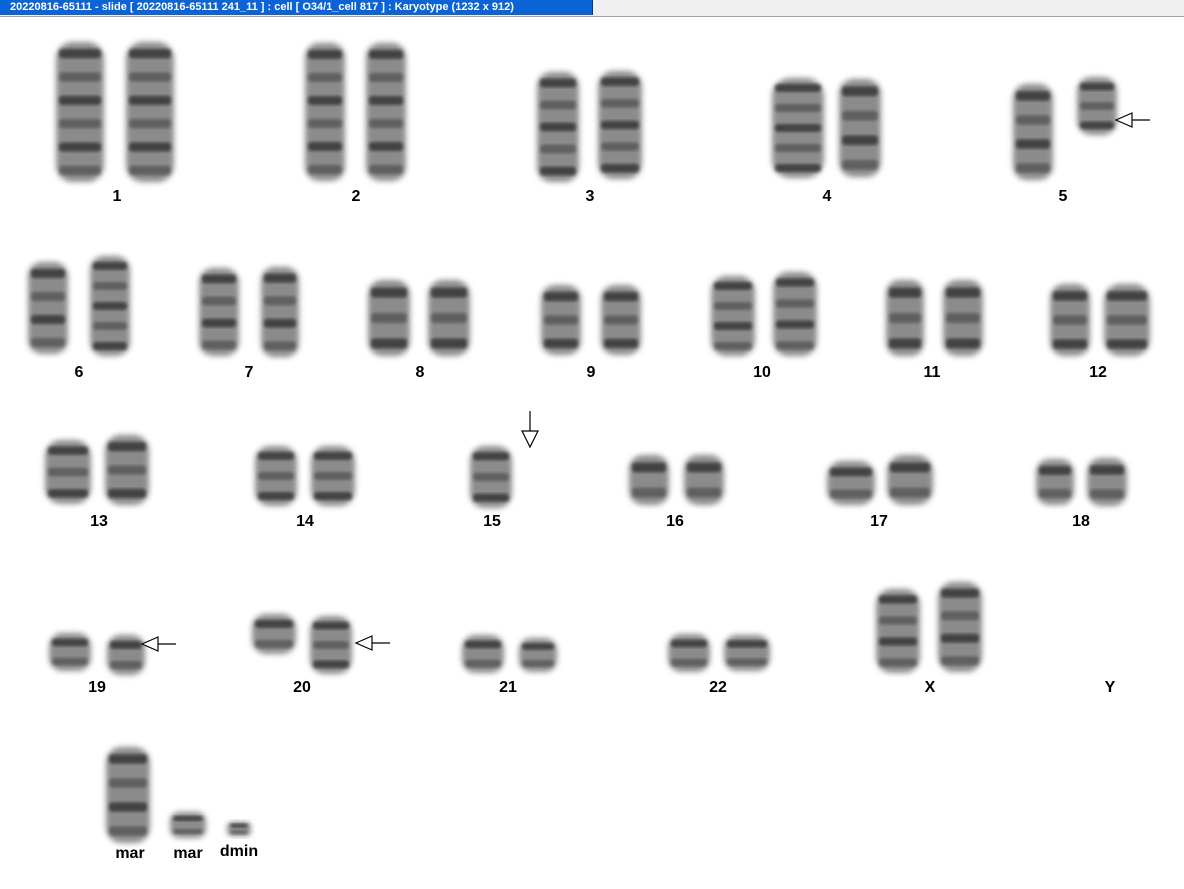 The height and width of the screenshot is (889, 1184). I want to click on chromosome-label-4: 4, so click(827, 196).